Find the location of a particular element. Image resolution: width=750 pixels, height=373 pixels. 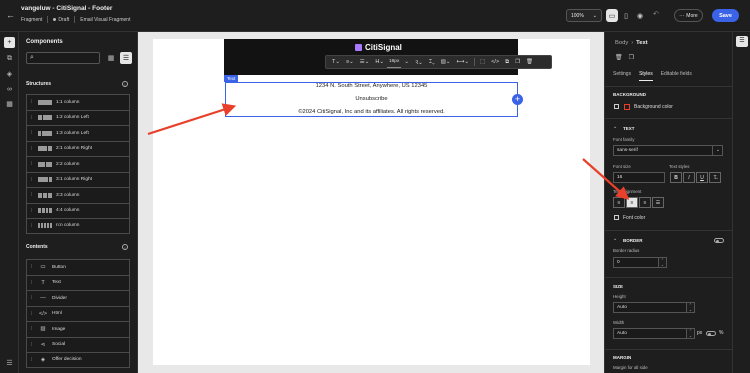

undo-icon: ↶ is located at coordinates (656, 14).